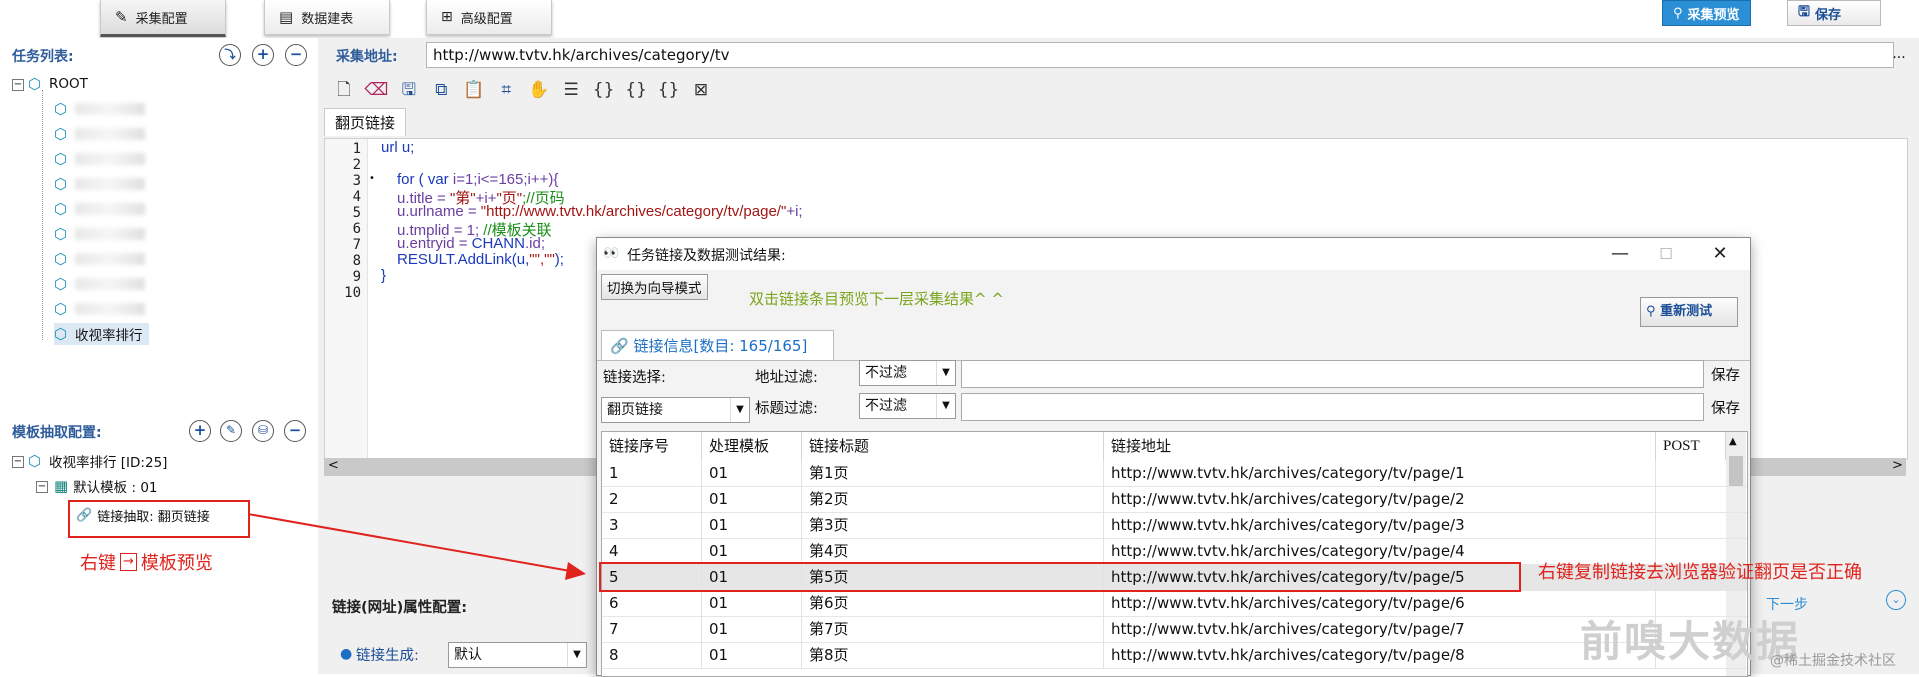  I want to click on line-number: 10, so click(352, 293).